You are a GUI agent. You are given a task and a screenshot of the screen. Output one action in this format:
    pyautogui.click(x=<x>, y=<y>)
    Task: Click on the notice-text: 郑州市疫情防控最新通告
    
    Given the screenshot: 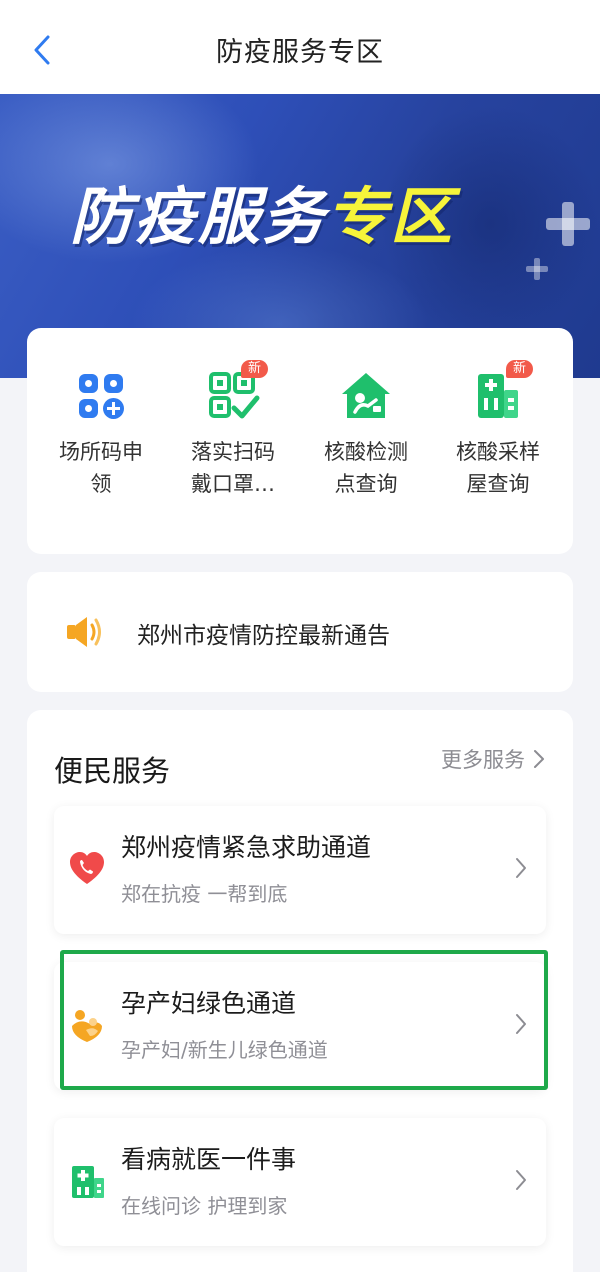 What is the action you would take?
    pyautogui.click(x=263, y=636)
    